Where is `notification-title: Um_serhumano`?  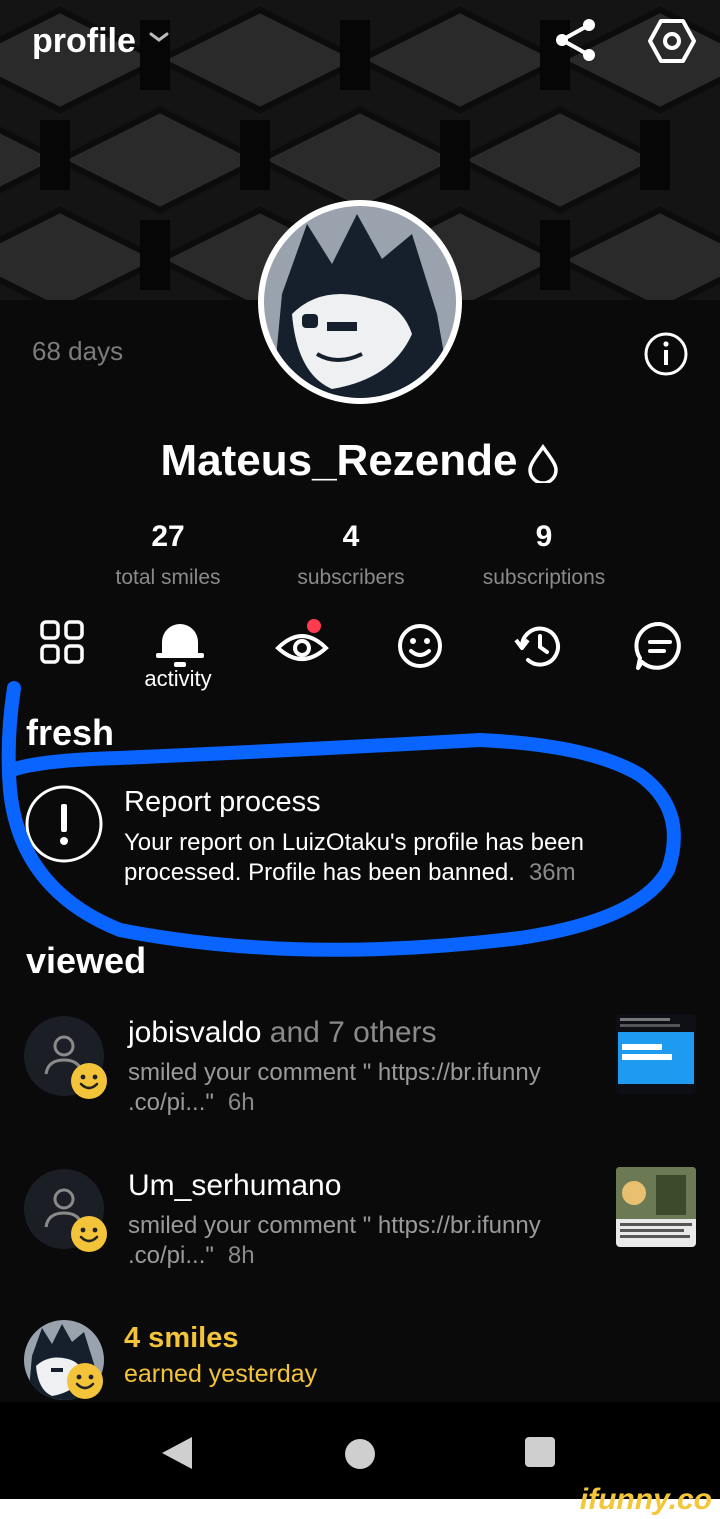 notification-title: Um_serhumano is located at coordinates (234, 1186).